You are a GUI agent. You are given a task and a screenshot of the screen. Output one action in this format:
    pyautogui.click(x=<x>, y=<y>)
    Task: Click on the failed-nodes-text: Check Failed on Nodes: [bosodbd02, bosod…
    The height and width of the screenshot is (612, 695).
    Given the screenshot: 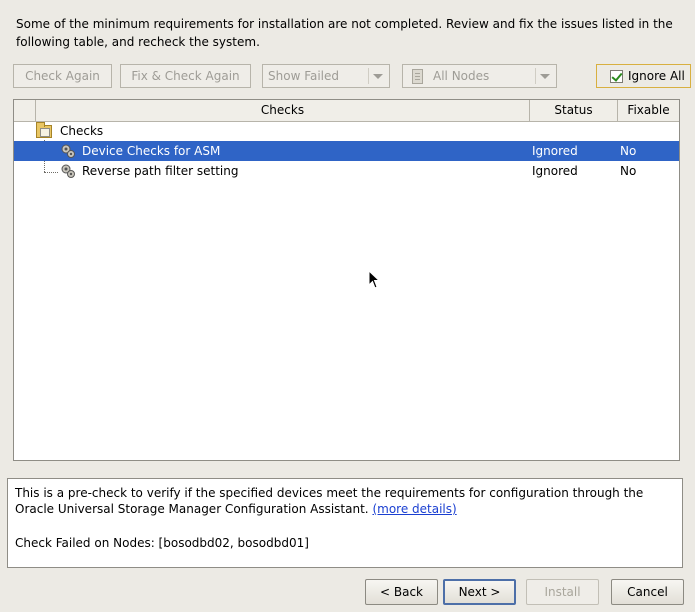 What is the action you would take?
    pyautogui.click(x=162, y=543)
    